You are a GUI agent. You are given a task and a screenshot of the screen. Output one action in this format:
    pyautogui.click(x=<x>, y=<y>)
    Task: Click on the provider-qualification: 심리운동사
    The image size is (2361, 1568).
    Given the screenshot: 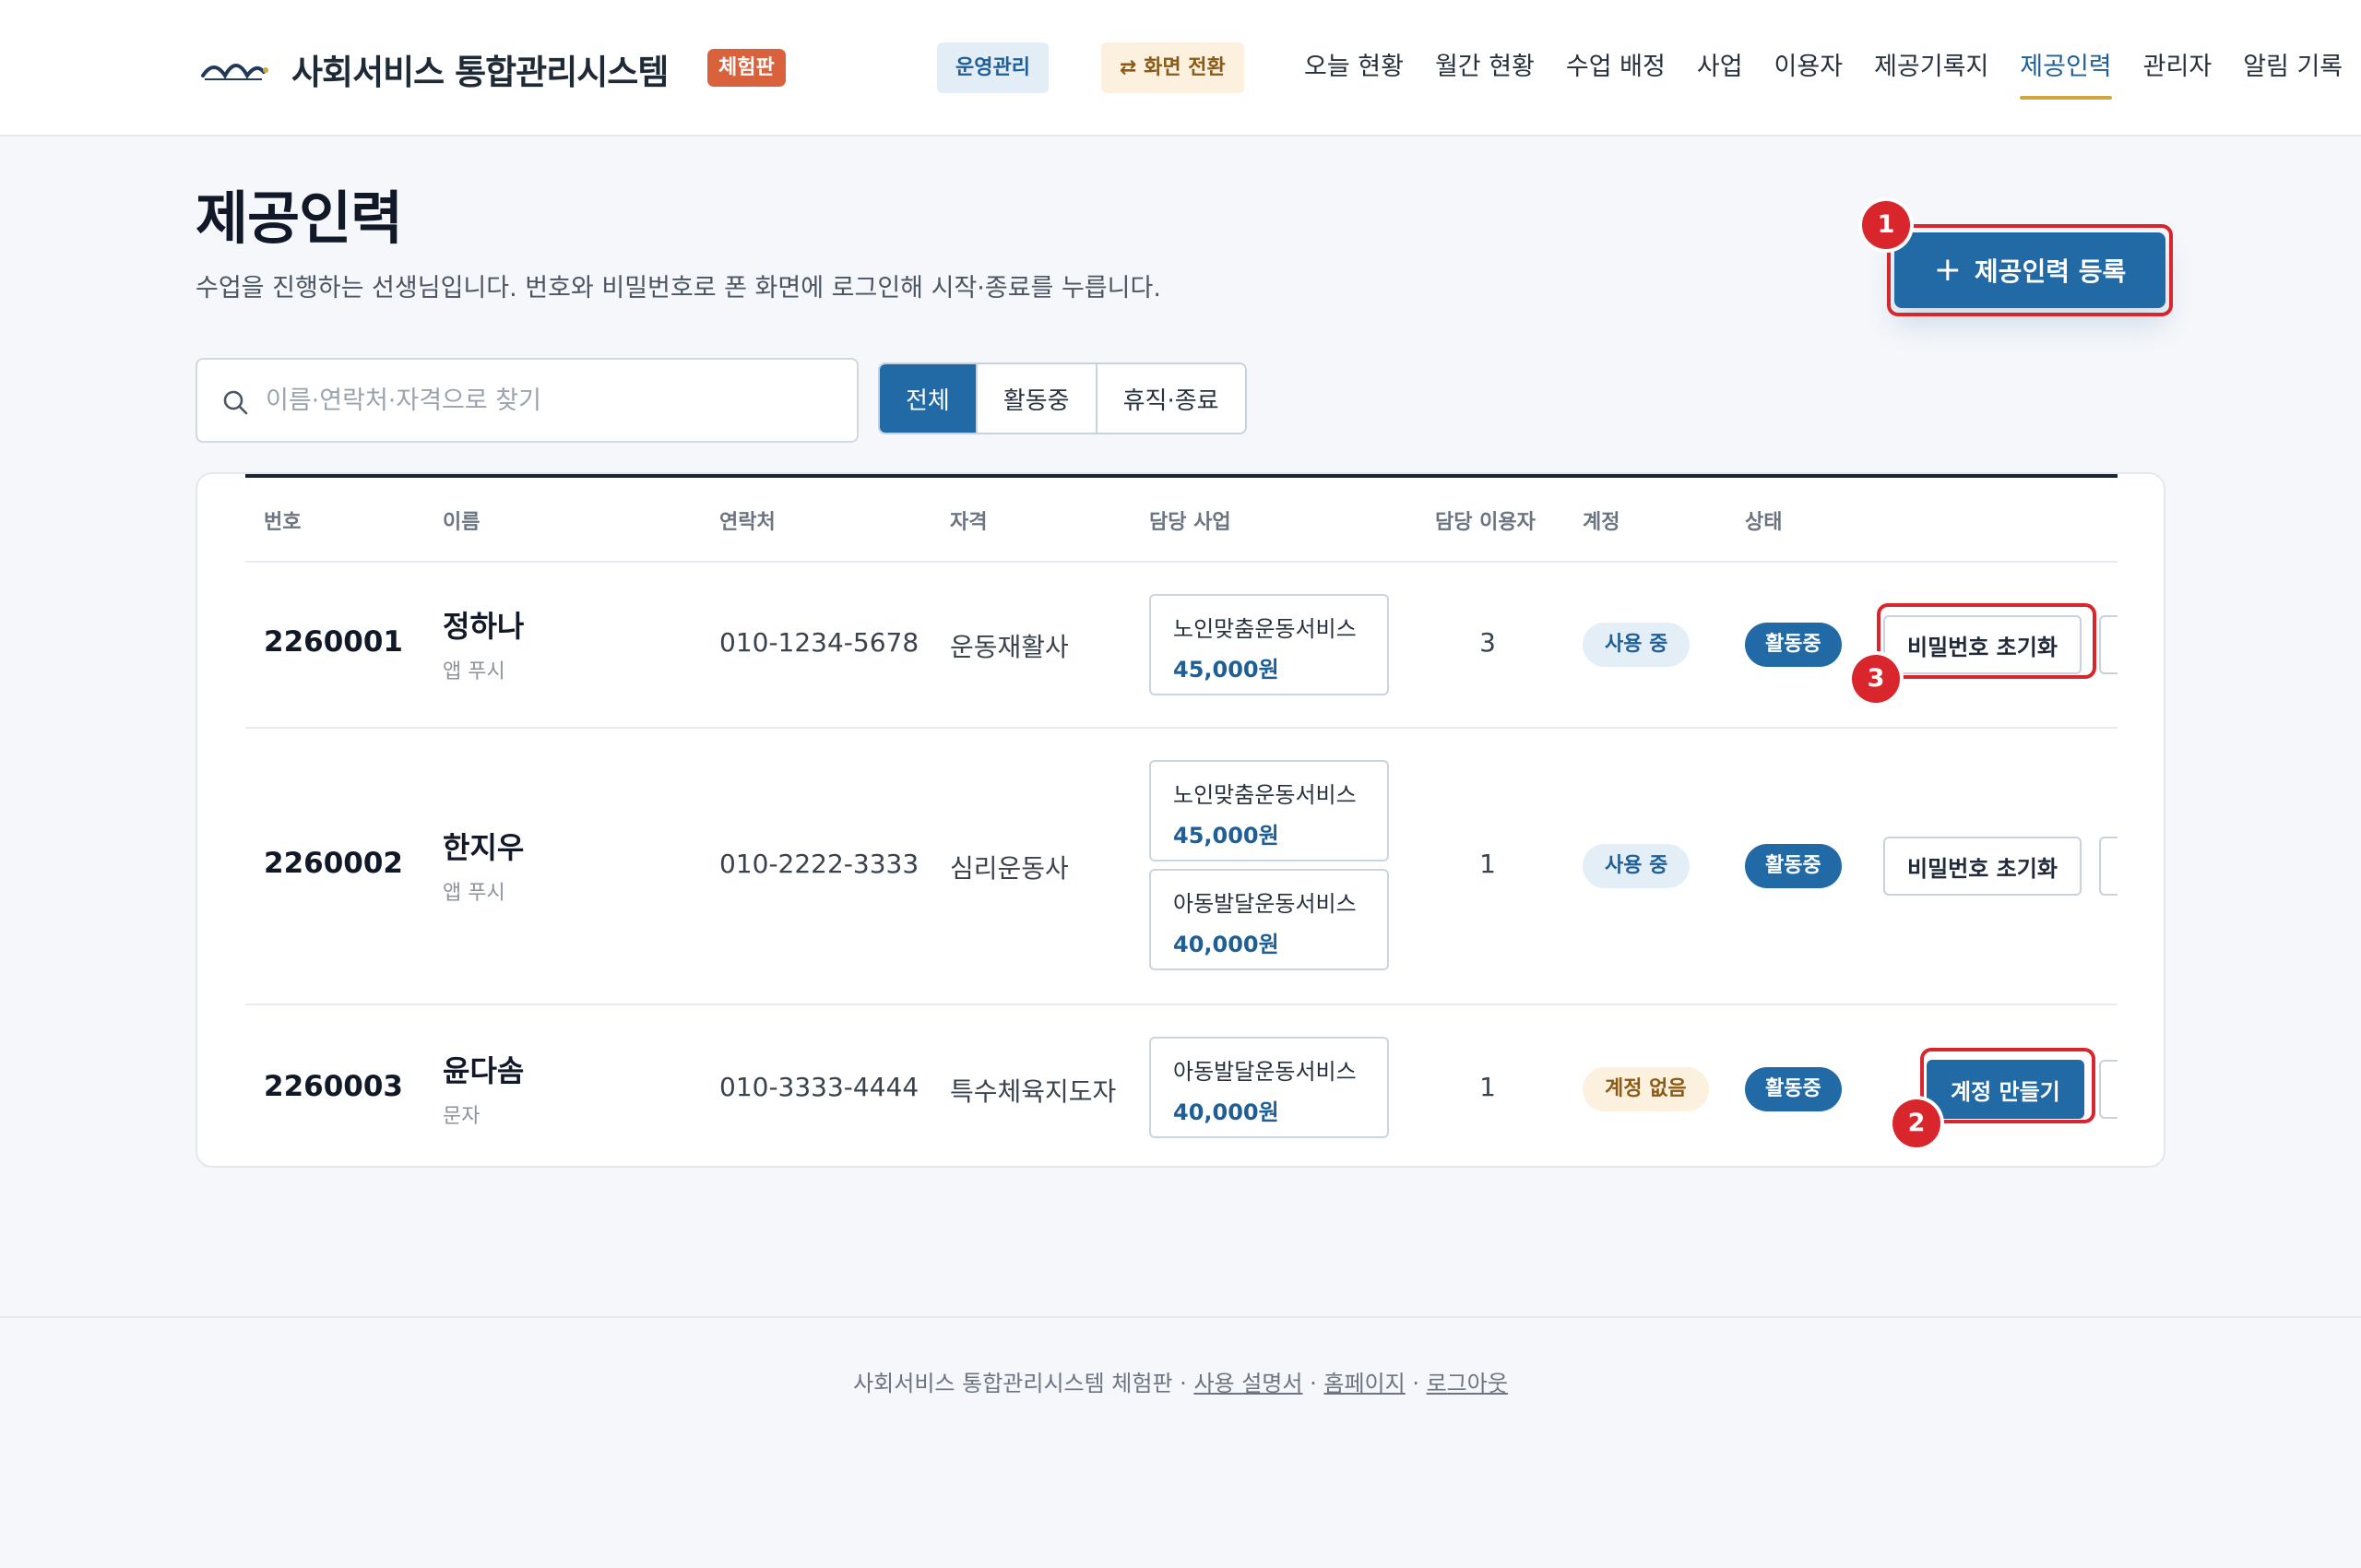 What is the action you would take?
    pyautogui.click(x=1009, y=868)
    